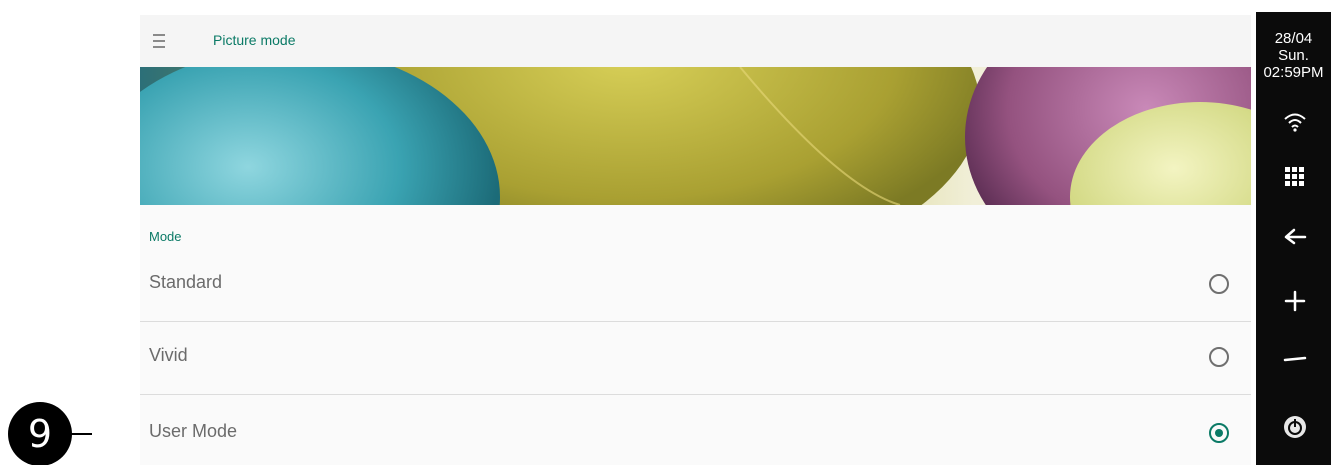  I want to click on top-bar: Picture mode, so click(695, 41).